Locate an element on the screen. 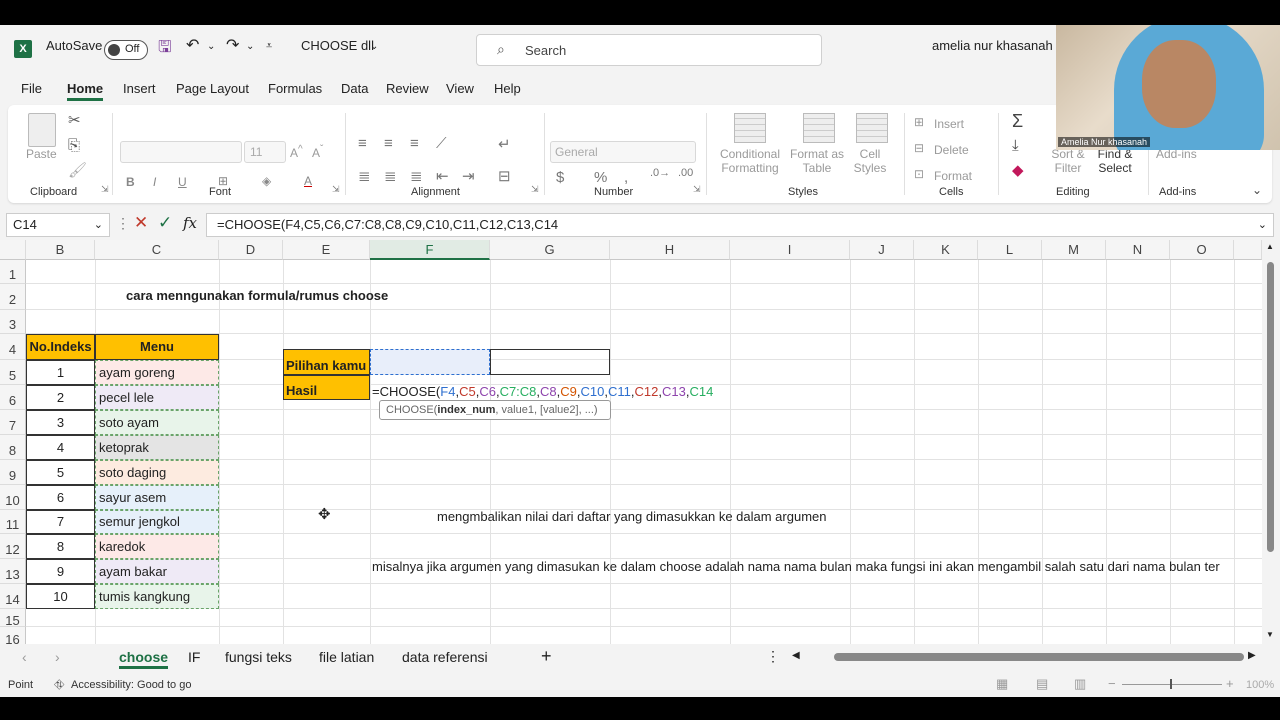 This screenshot has height=720, width=1280. redo-icon: ↷ is located at coordinates (232, 45).